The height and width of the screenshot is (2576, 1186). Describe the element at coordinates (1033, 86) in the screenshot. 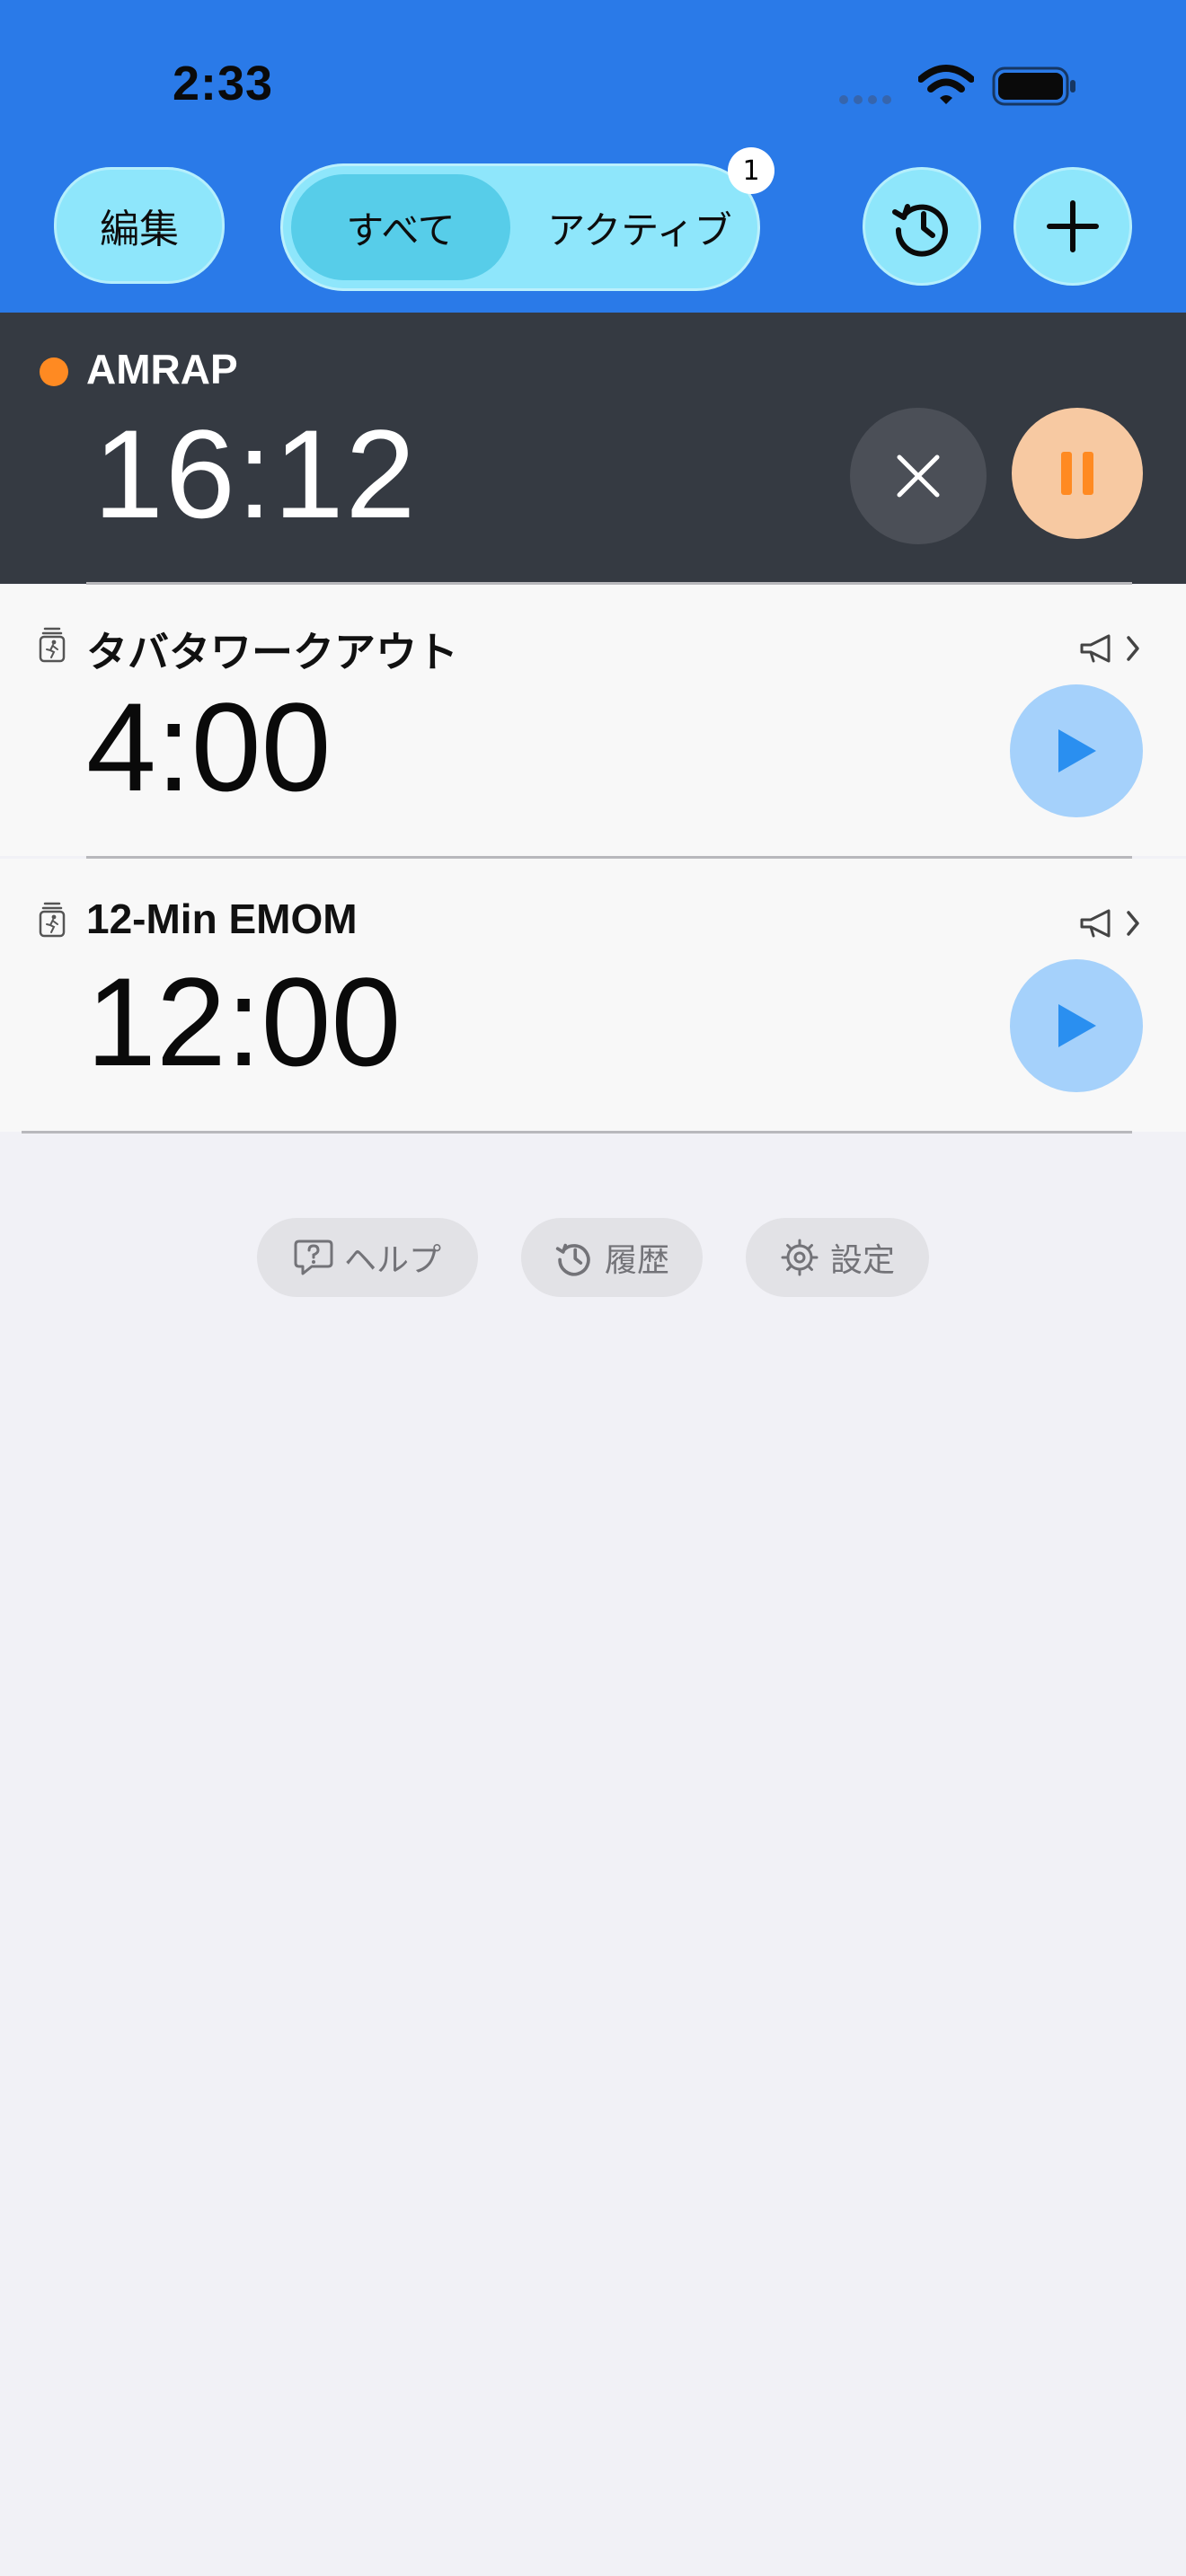

I see `battery-icon` at that location.